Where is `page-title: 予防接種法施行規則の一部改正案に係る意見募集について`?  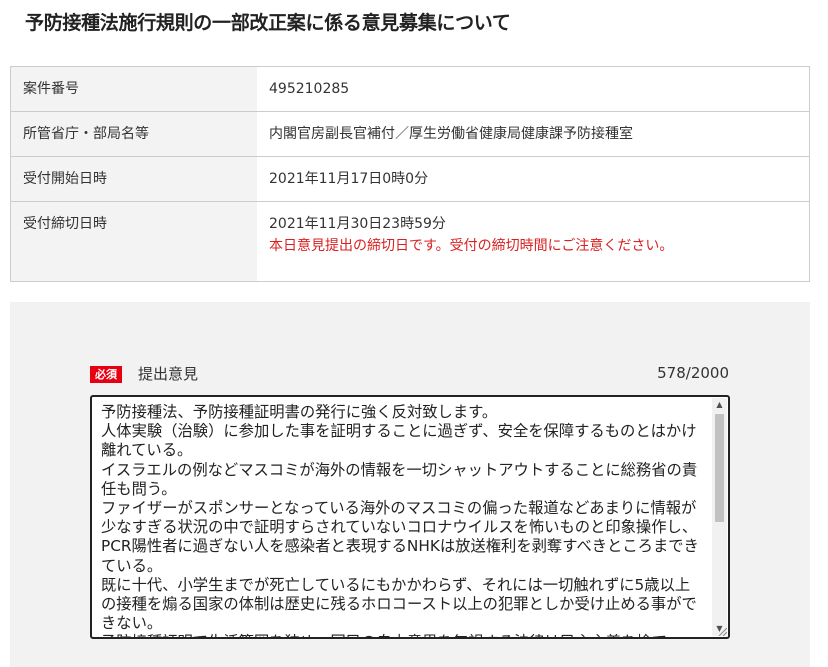
page-title: 予防接種法施行規則の一部改正案に係る意見募集について is located at coordinates (268, 23).